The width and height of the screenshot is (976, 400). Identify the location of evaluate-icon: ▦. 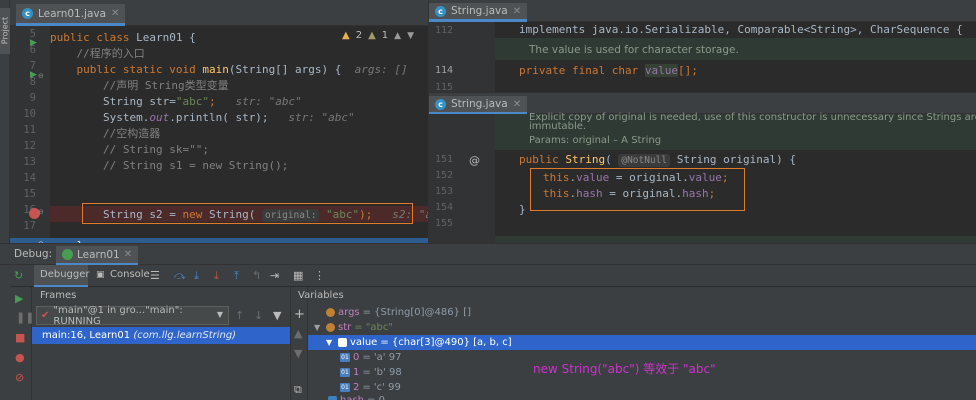
(298, 275).